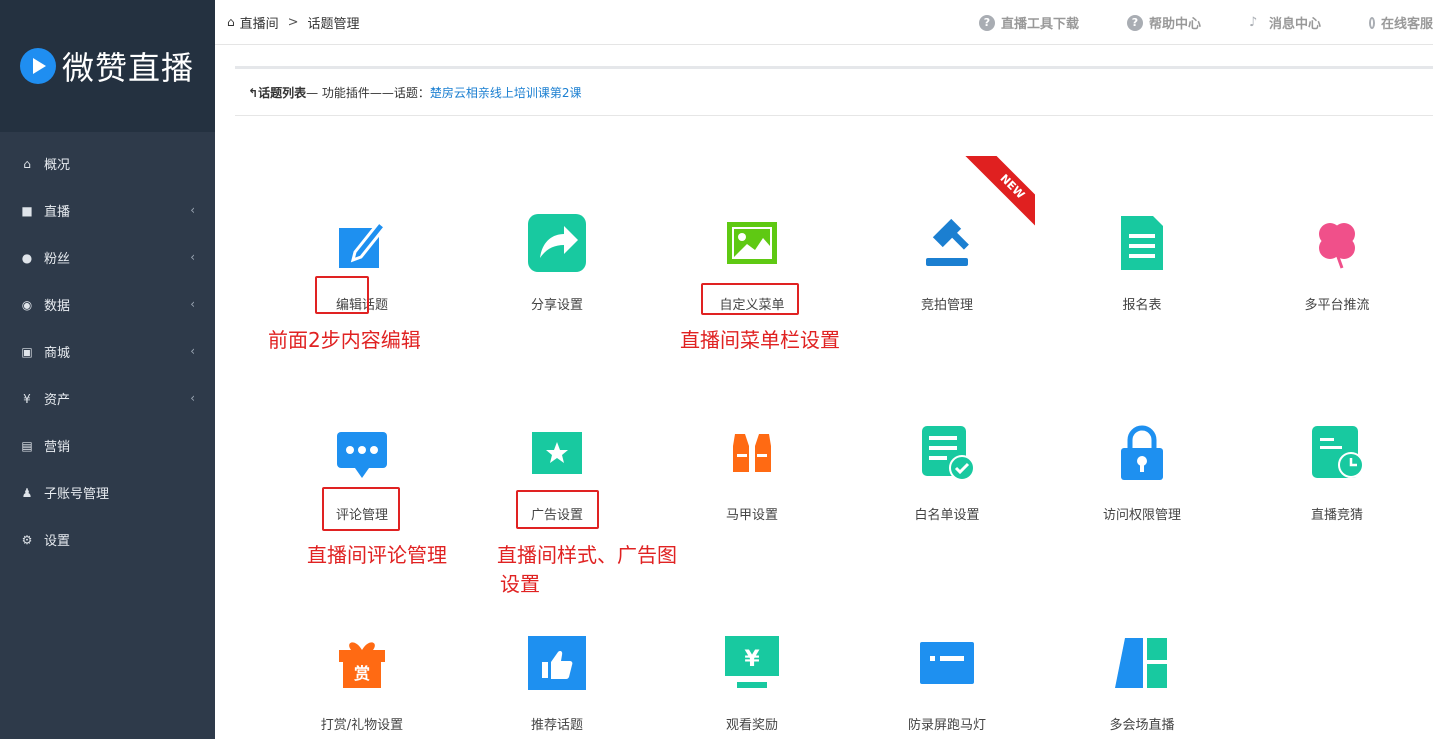  I want to click on logo: 微赞直播, so click(107, 66).